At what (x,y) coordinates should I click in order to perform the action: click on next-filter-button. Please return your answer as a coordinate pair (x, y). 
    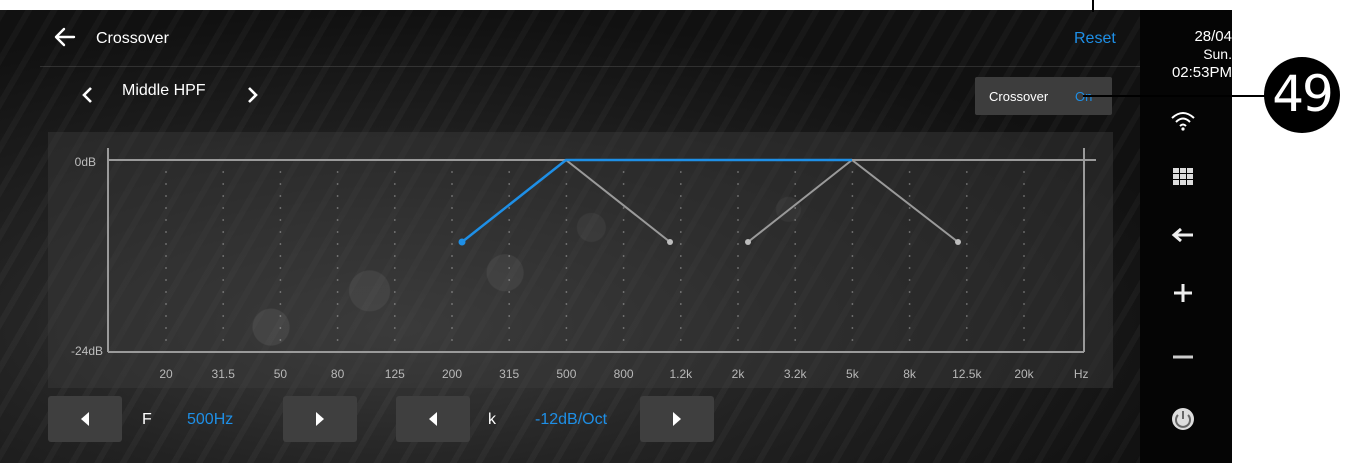
    Looking at the image, I should click on (252, 95).